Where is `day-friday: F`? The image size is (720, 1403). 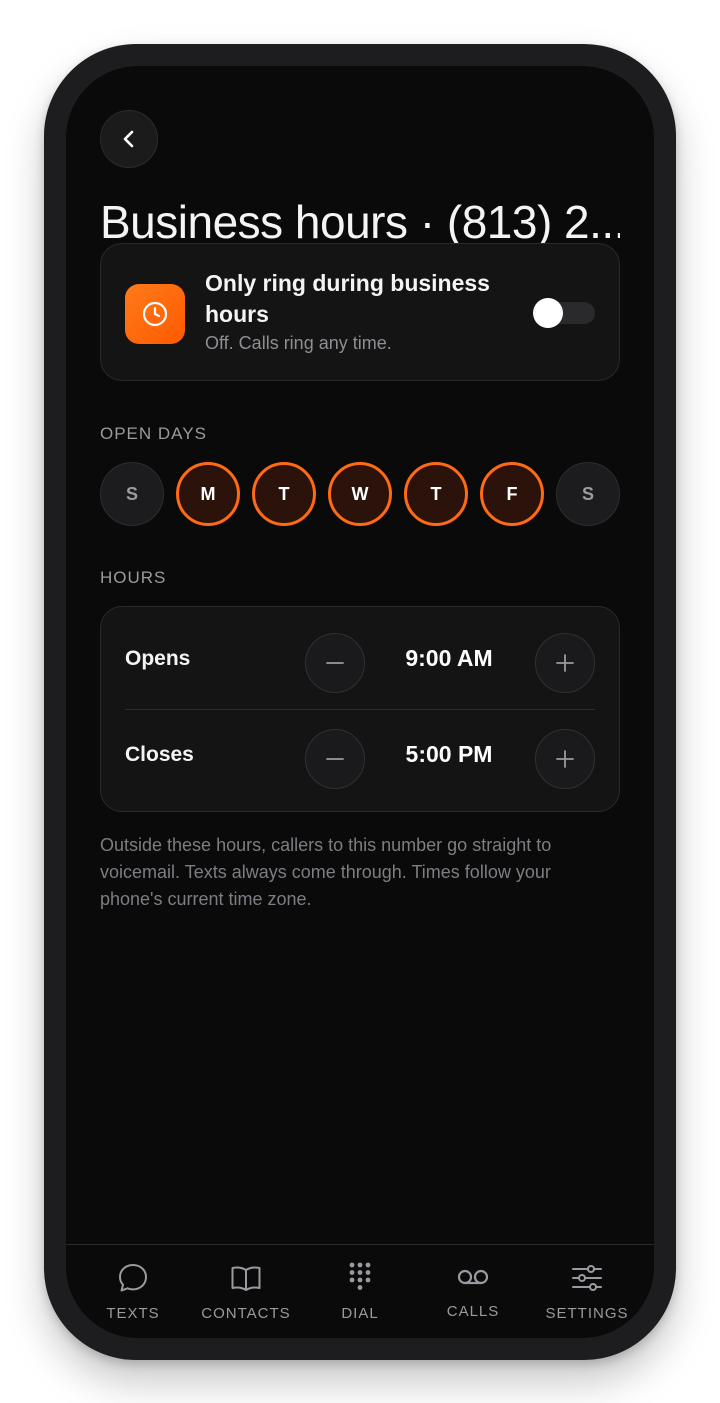
day-friday: F is located at coordinates (512, 494).